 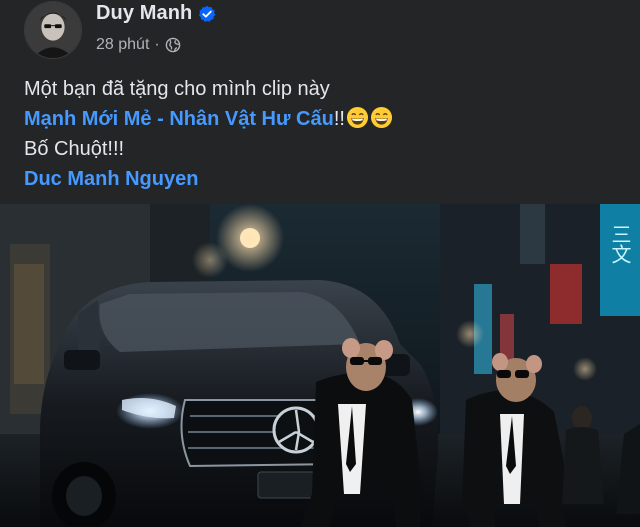 I want to click on page-link: Mạnh Mới Mẻ - Nhân Vật Hư Cấu, so click(x=179, y=119).